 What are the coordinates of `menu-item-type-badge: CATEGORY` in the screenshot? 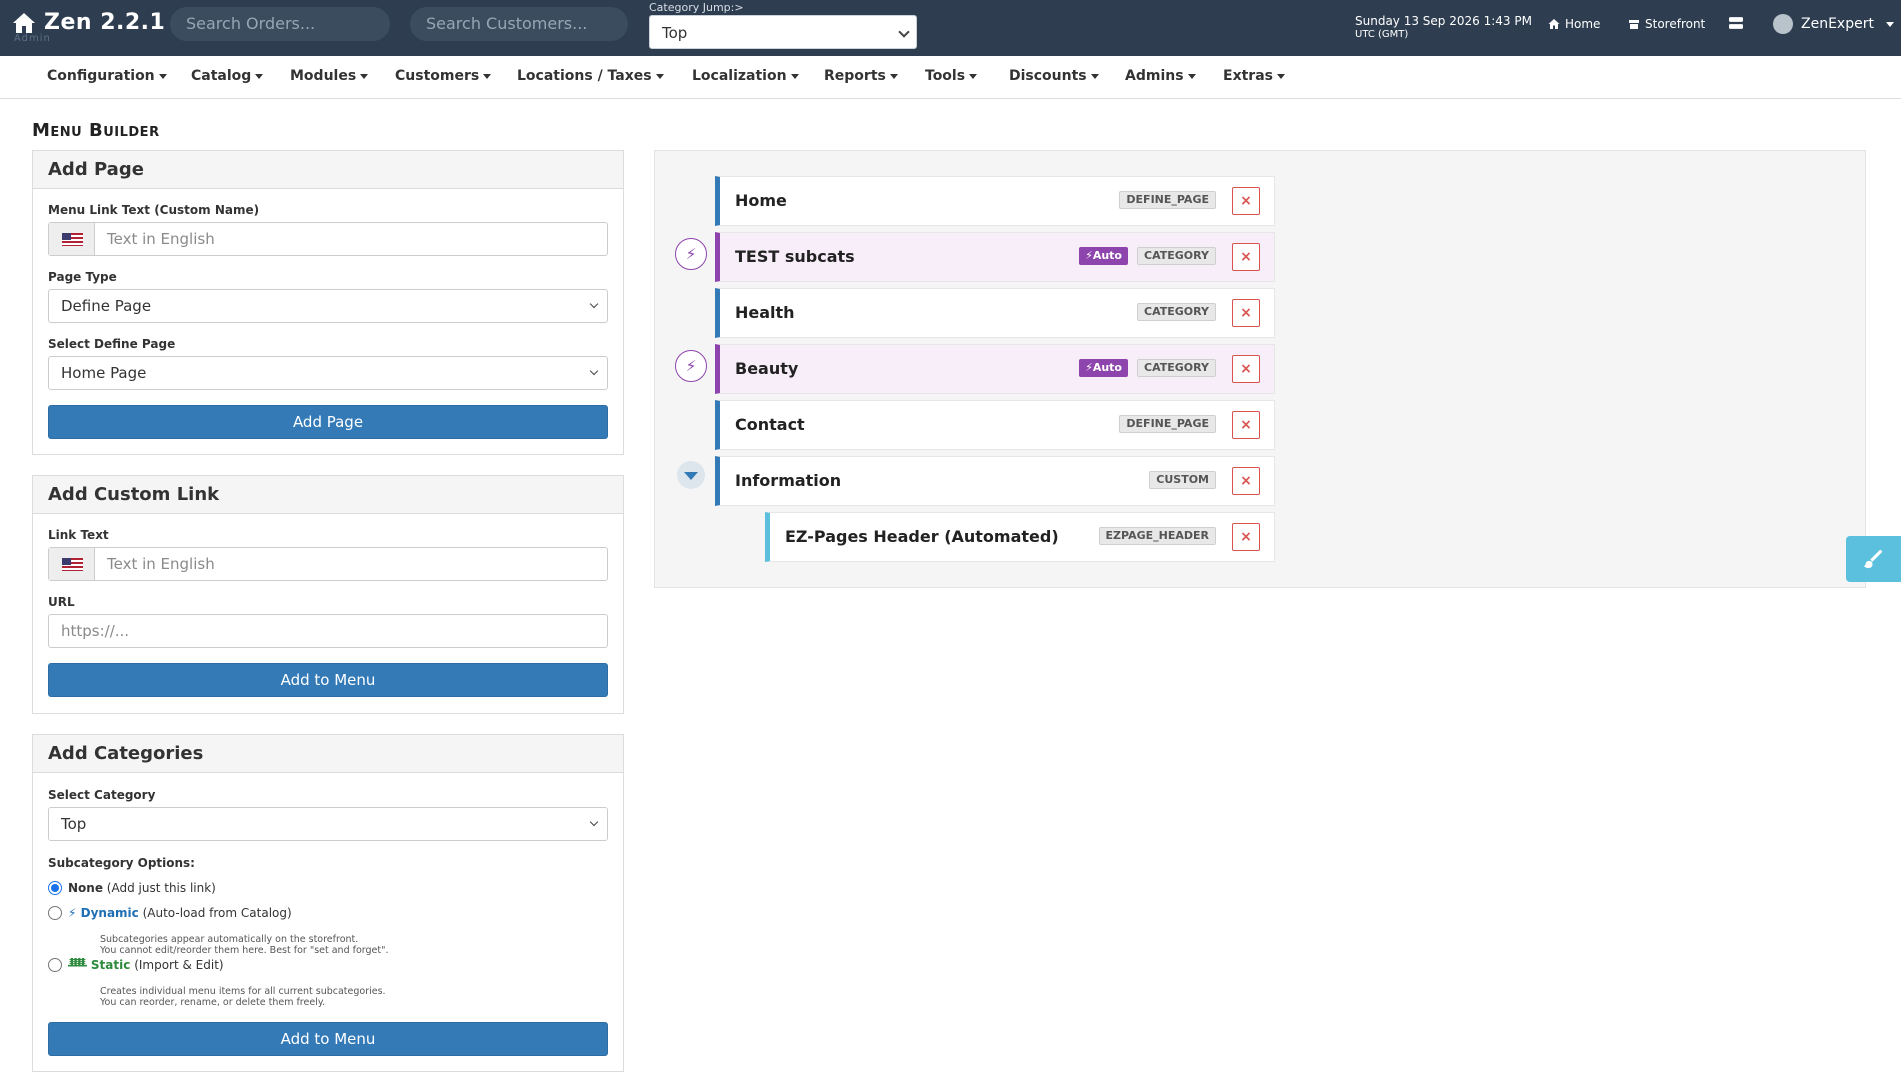 It's located at (1176, 368).